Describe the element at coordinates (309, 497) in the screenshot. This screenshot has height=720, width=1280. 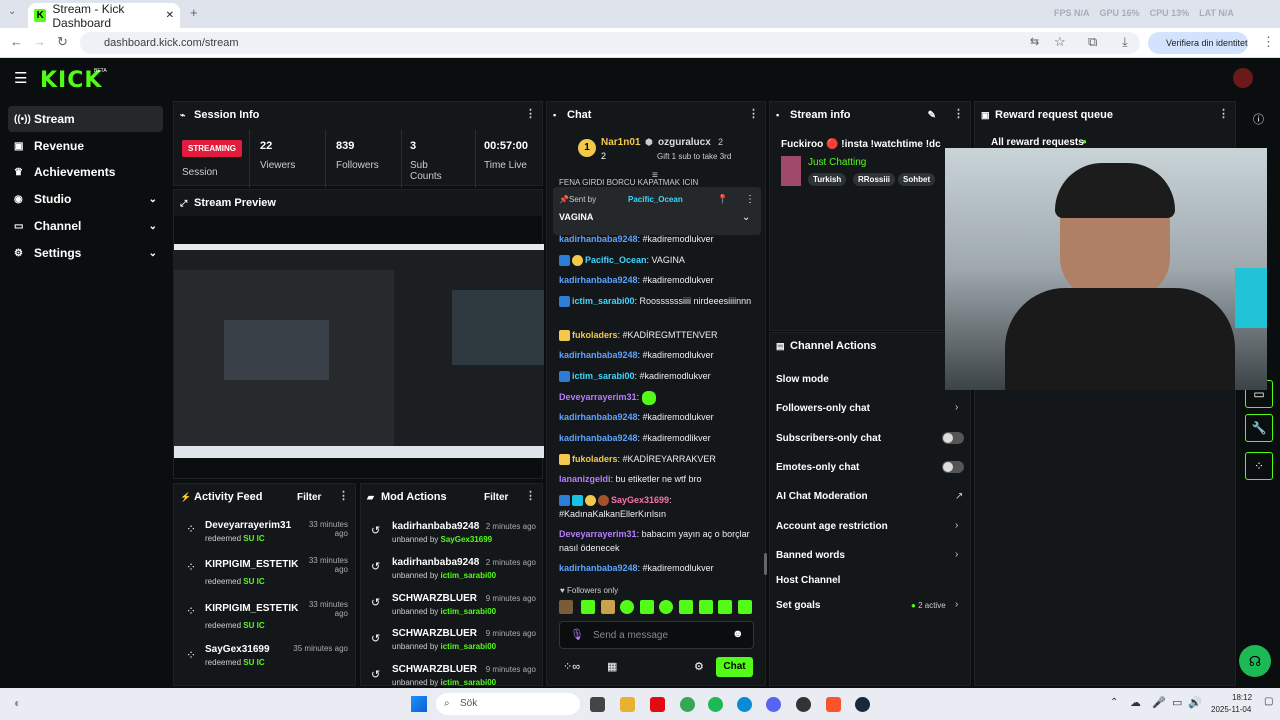
I see `activity-filter-button: Filter` at that location.